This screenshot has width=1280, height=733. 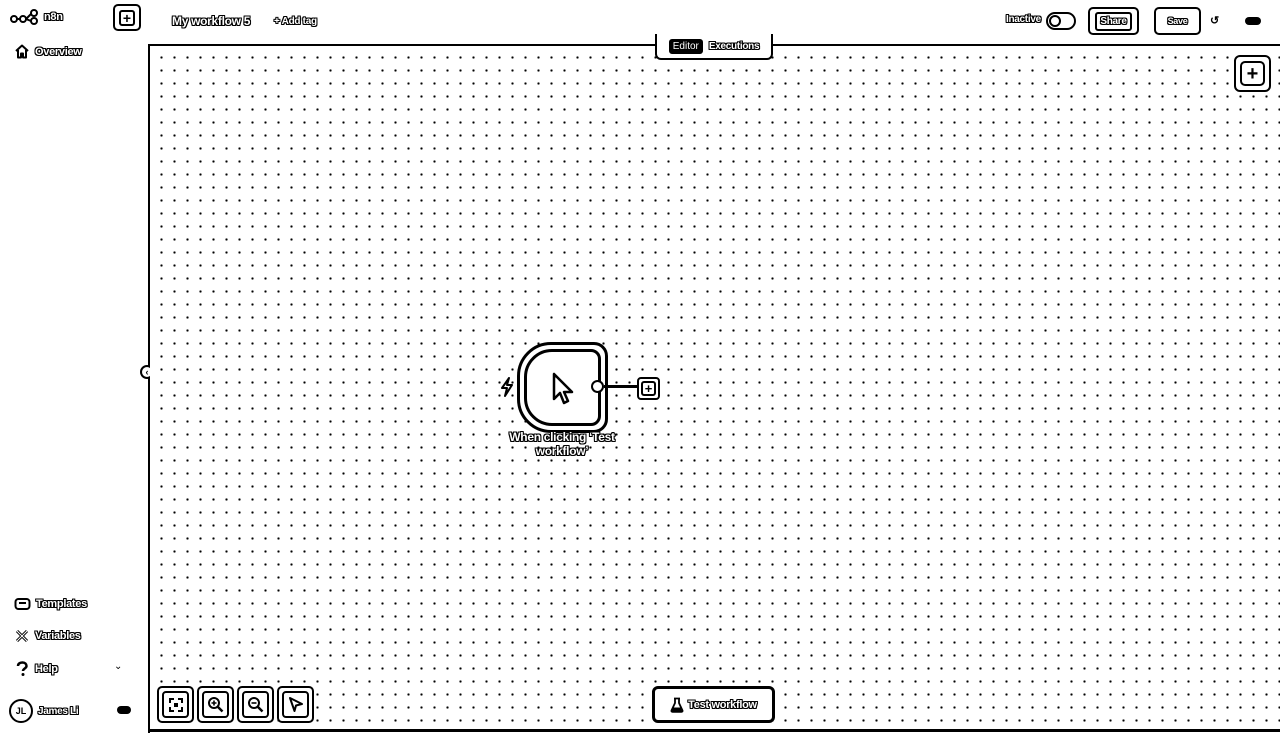 I want to click on n8n-logo: n8n, so click(x=36, y=17).